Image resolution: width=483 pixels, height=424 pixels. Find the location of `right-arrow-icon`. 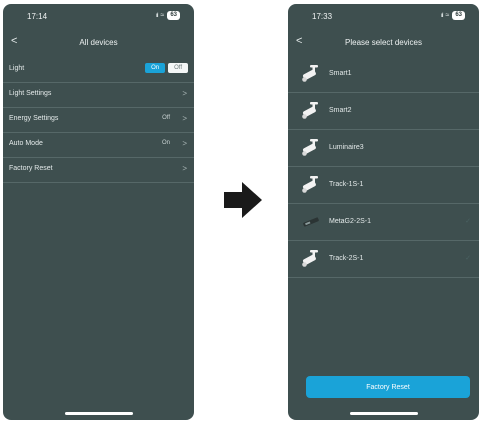

right-arrow-icon is located at coordinates (243, 200).